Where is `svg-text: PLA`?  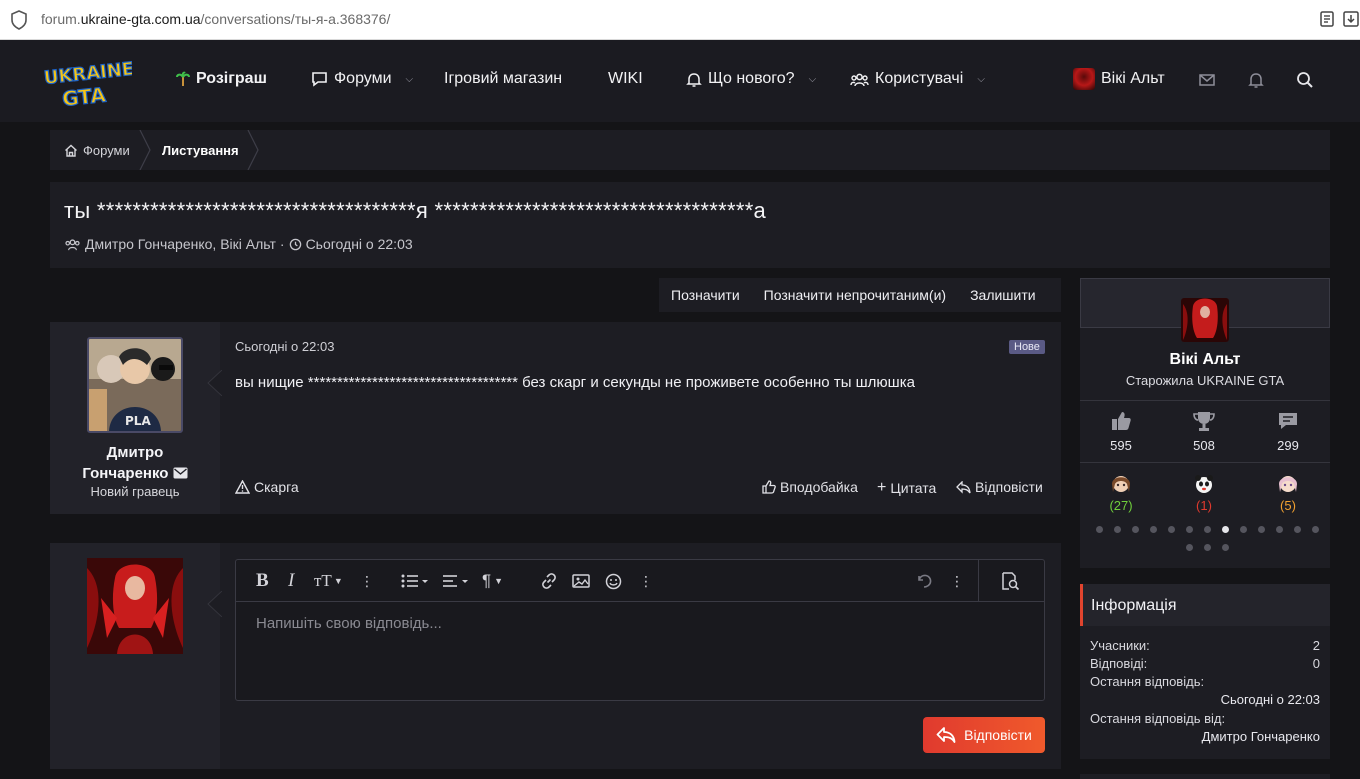 svg-text: PLA is located at coordinates (138, 421).